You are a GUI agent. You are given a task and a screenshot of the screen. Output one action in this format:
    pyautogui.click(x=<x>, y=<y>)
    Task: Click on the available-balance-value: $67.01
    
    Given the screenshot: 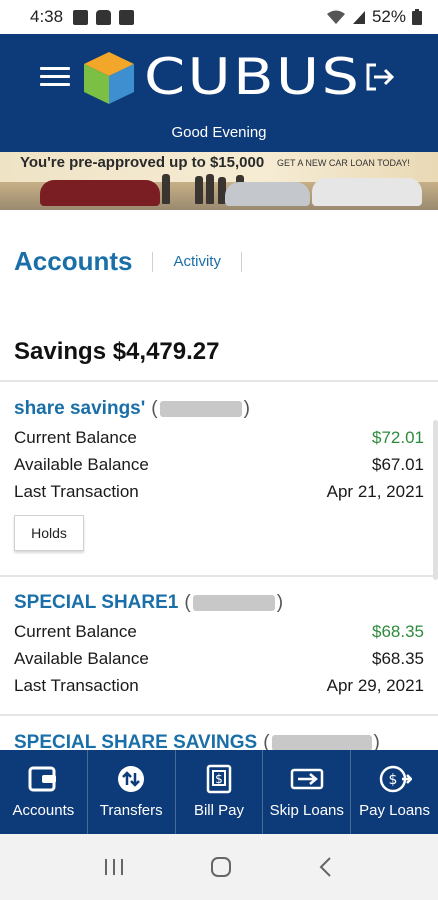 What is the action you would take?
    pyautogui.click(x=398, y=464)
    